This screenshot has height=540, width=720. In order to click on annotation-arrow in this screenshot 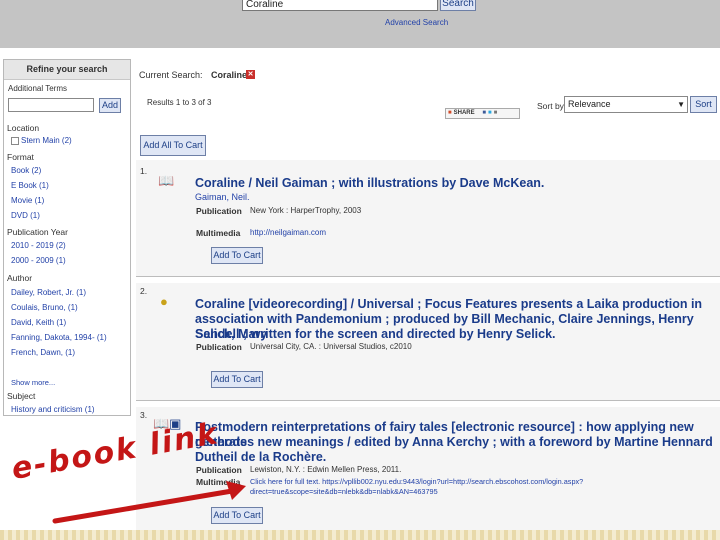, I will do `click(149, 502)`.